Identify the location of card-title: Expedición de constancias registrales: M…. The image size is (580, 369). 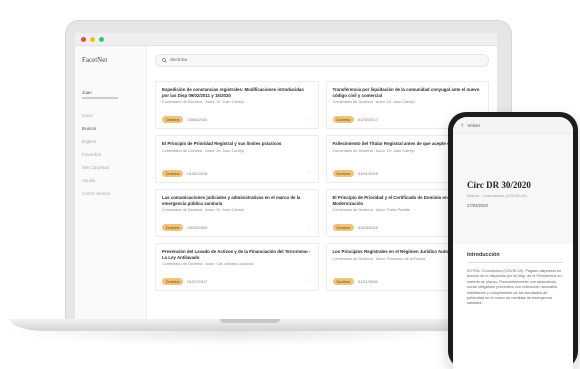
(237, 92).